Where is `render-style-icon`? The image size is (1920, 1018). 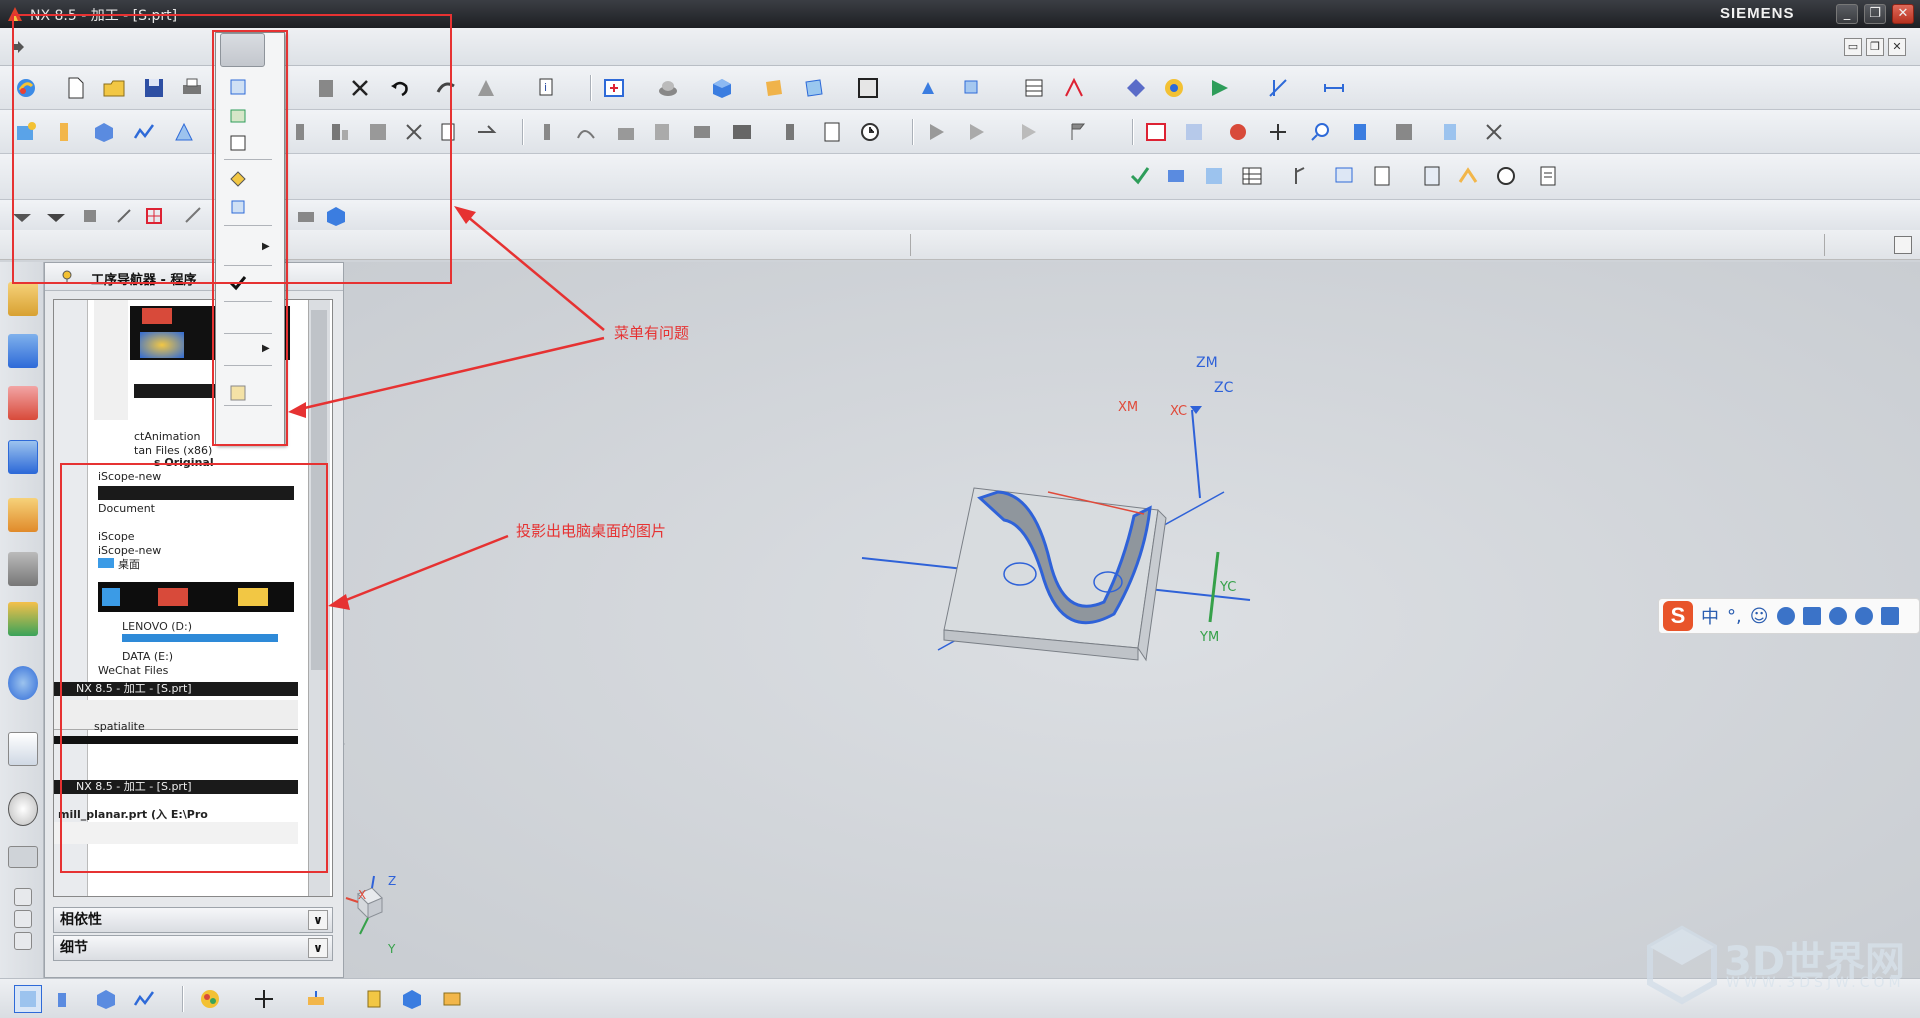
render-style-icon is located at coordinates (668, 88).